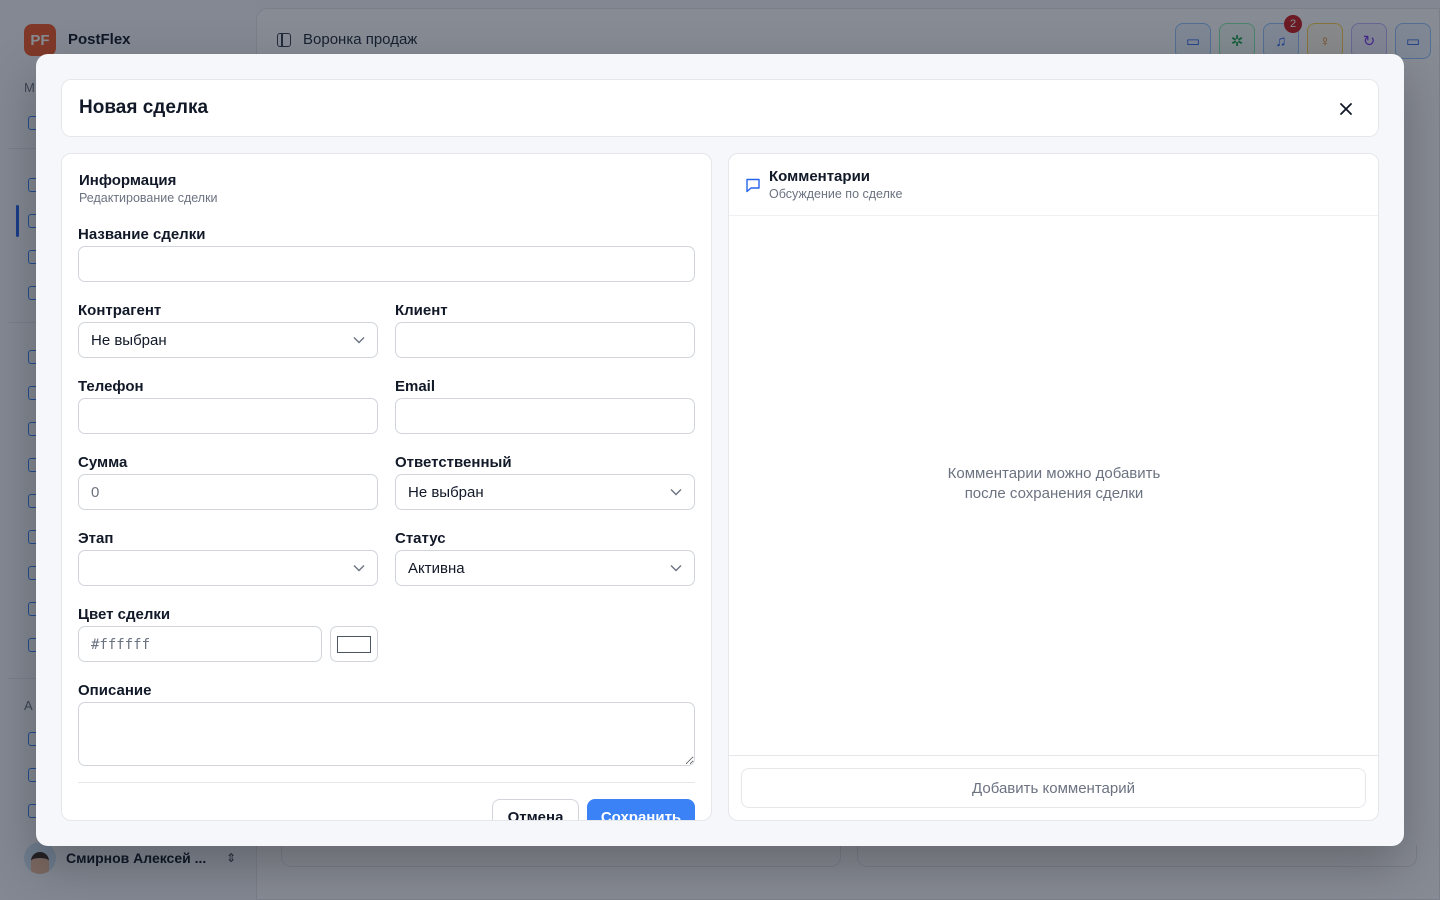  What do you see at coordinates (545, 492) in the screenshot?
I see `responsible-select: Не выбран` at bounding box center [545, 492].